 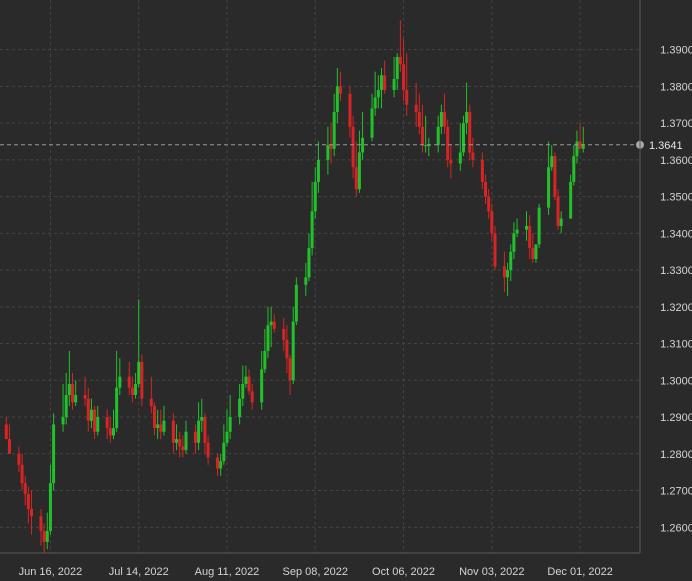 What do you see at coordinates (676, 492) in the screenshot?
I see `y-tick-label: 1.2700` at bounding box center [676, 492].